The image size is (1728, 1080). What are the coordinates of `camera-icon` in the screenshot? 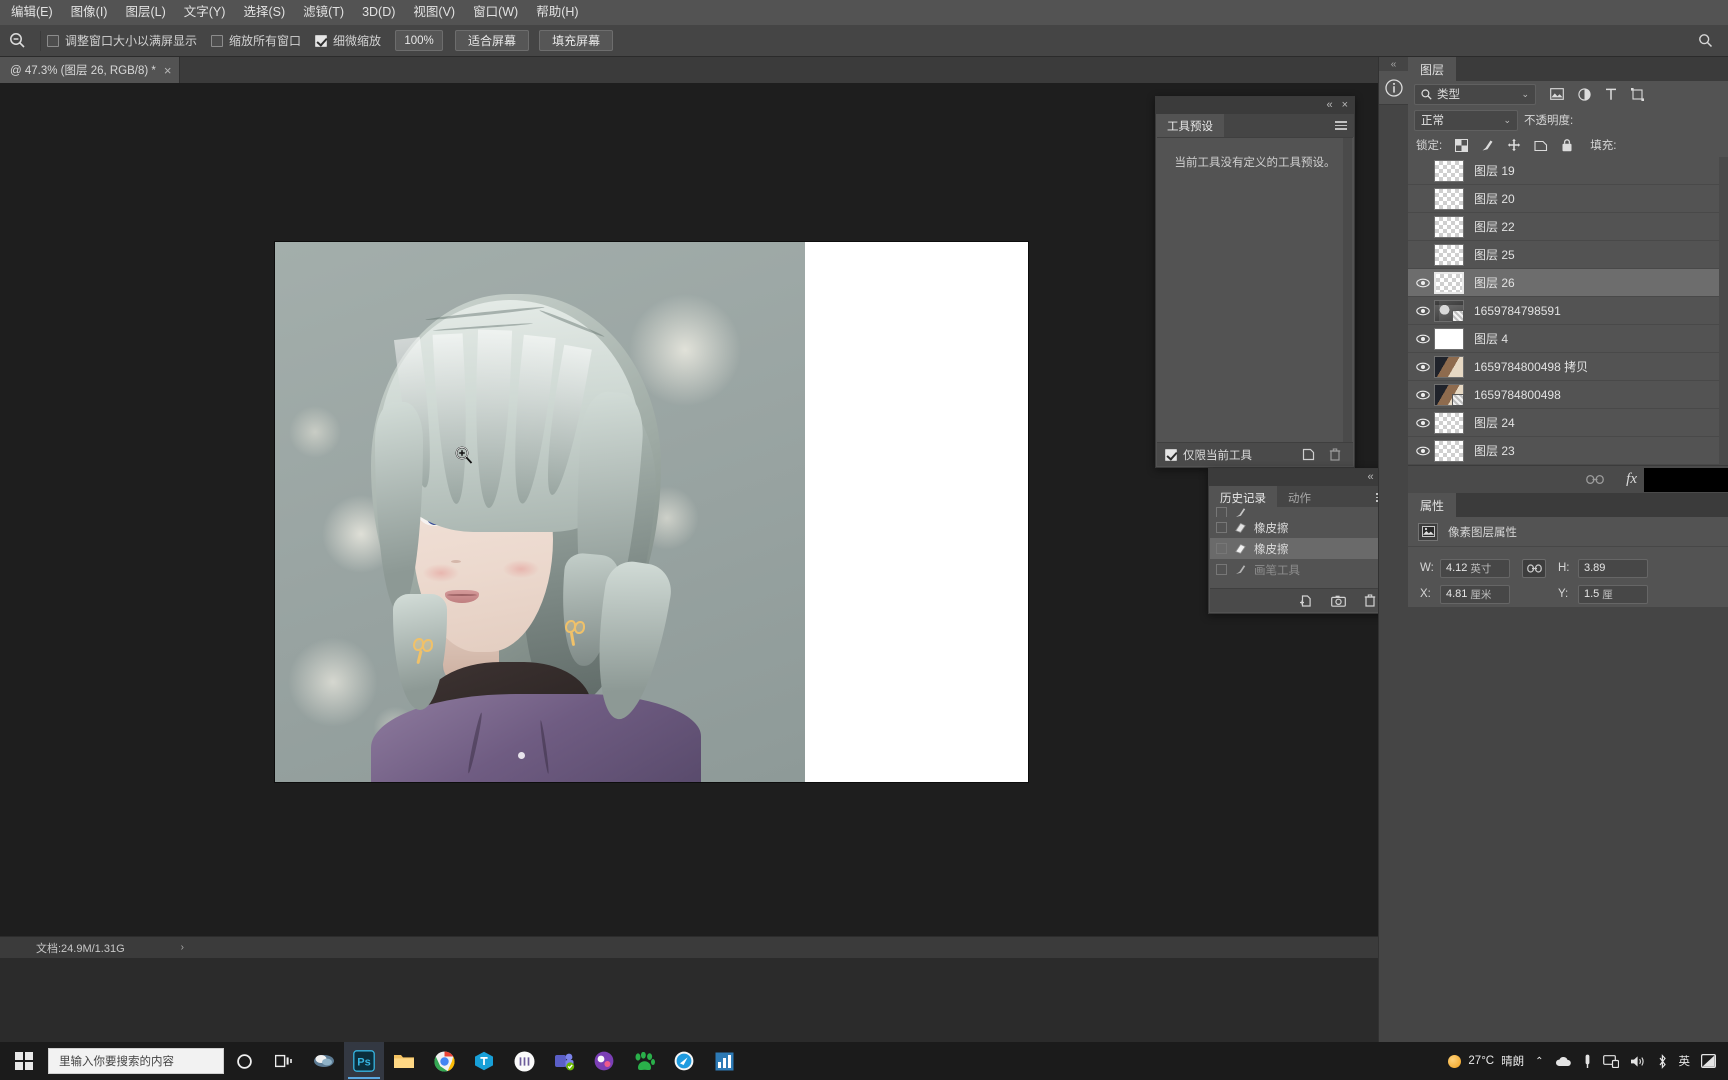 It's located at (1338, 601).